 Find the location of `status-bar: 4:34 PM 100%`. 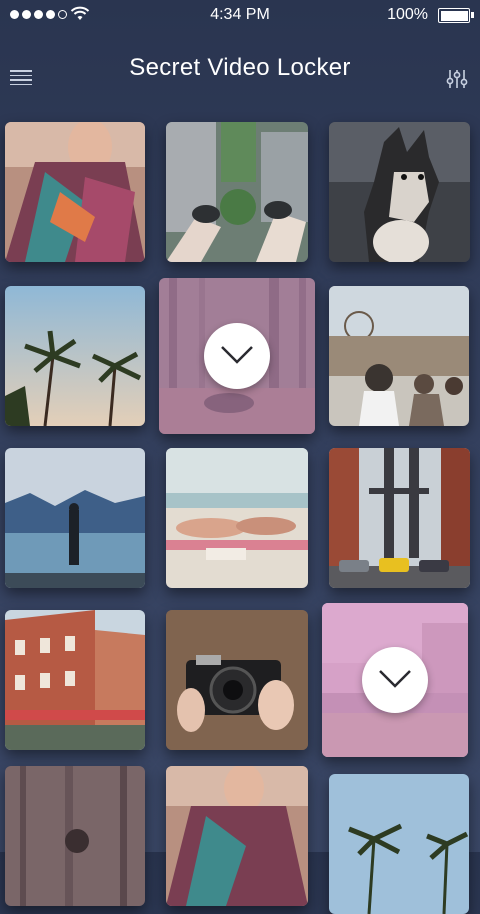

status-bar: 4:34 PM 100% is located at coordinates (240, 15).